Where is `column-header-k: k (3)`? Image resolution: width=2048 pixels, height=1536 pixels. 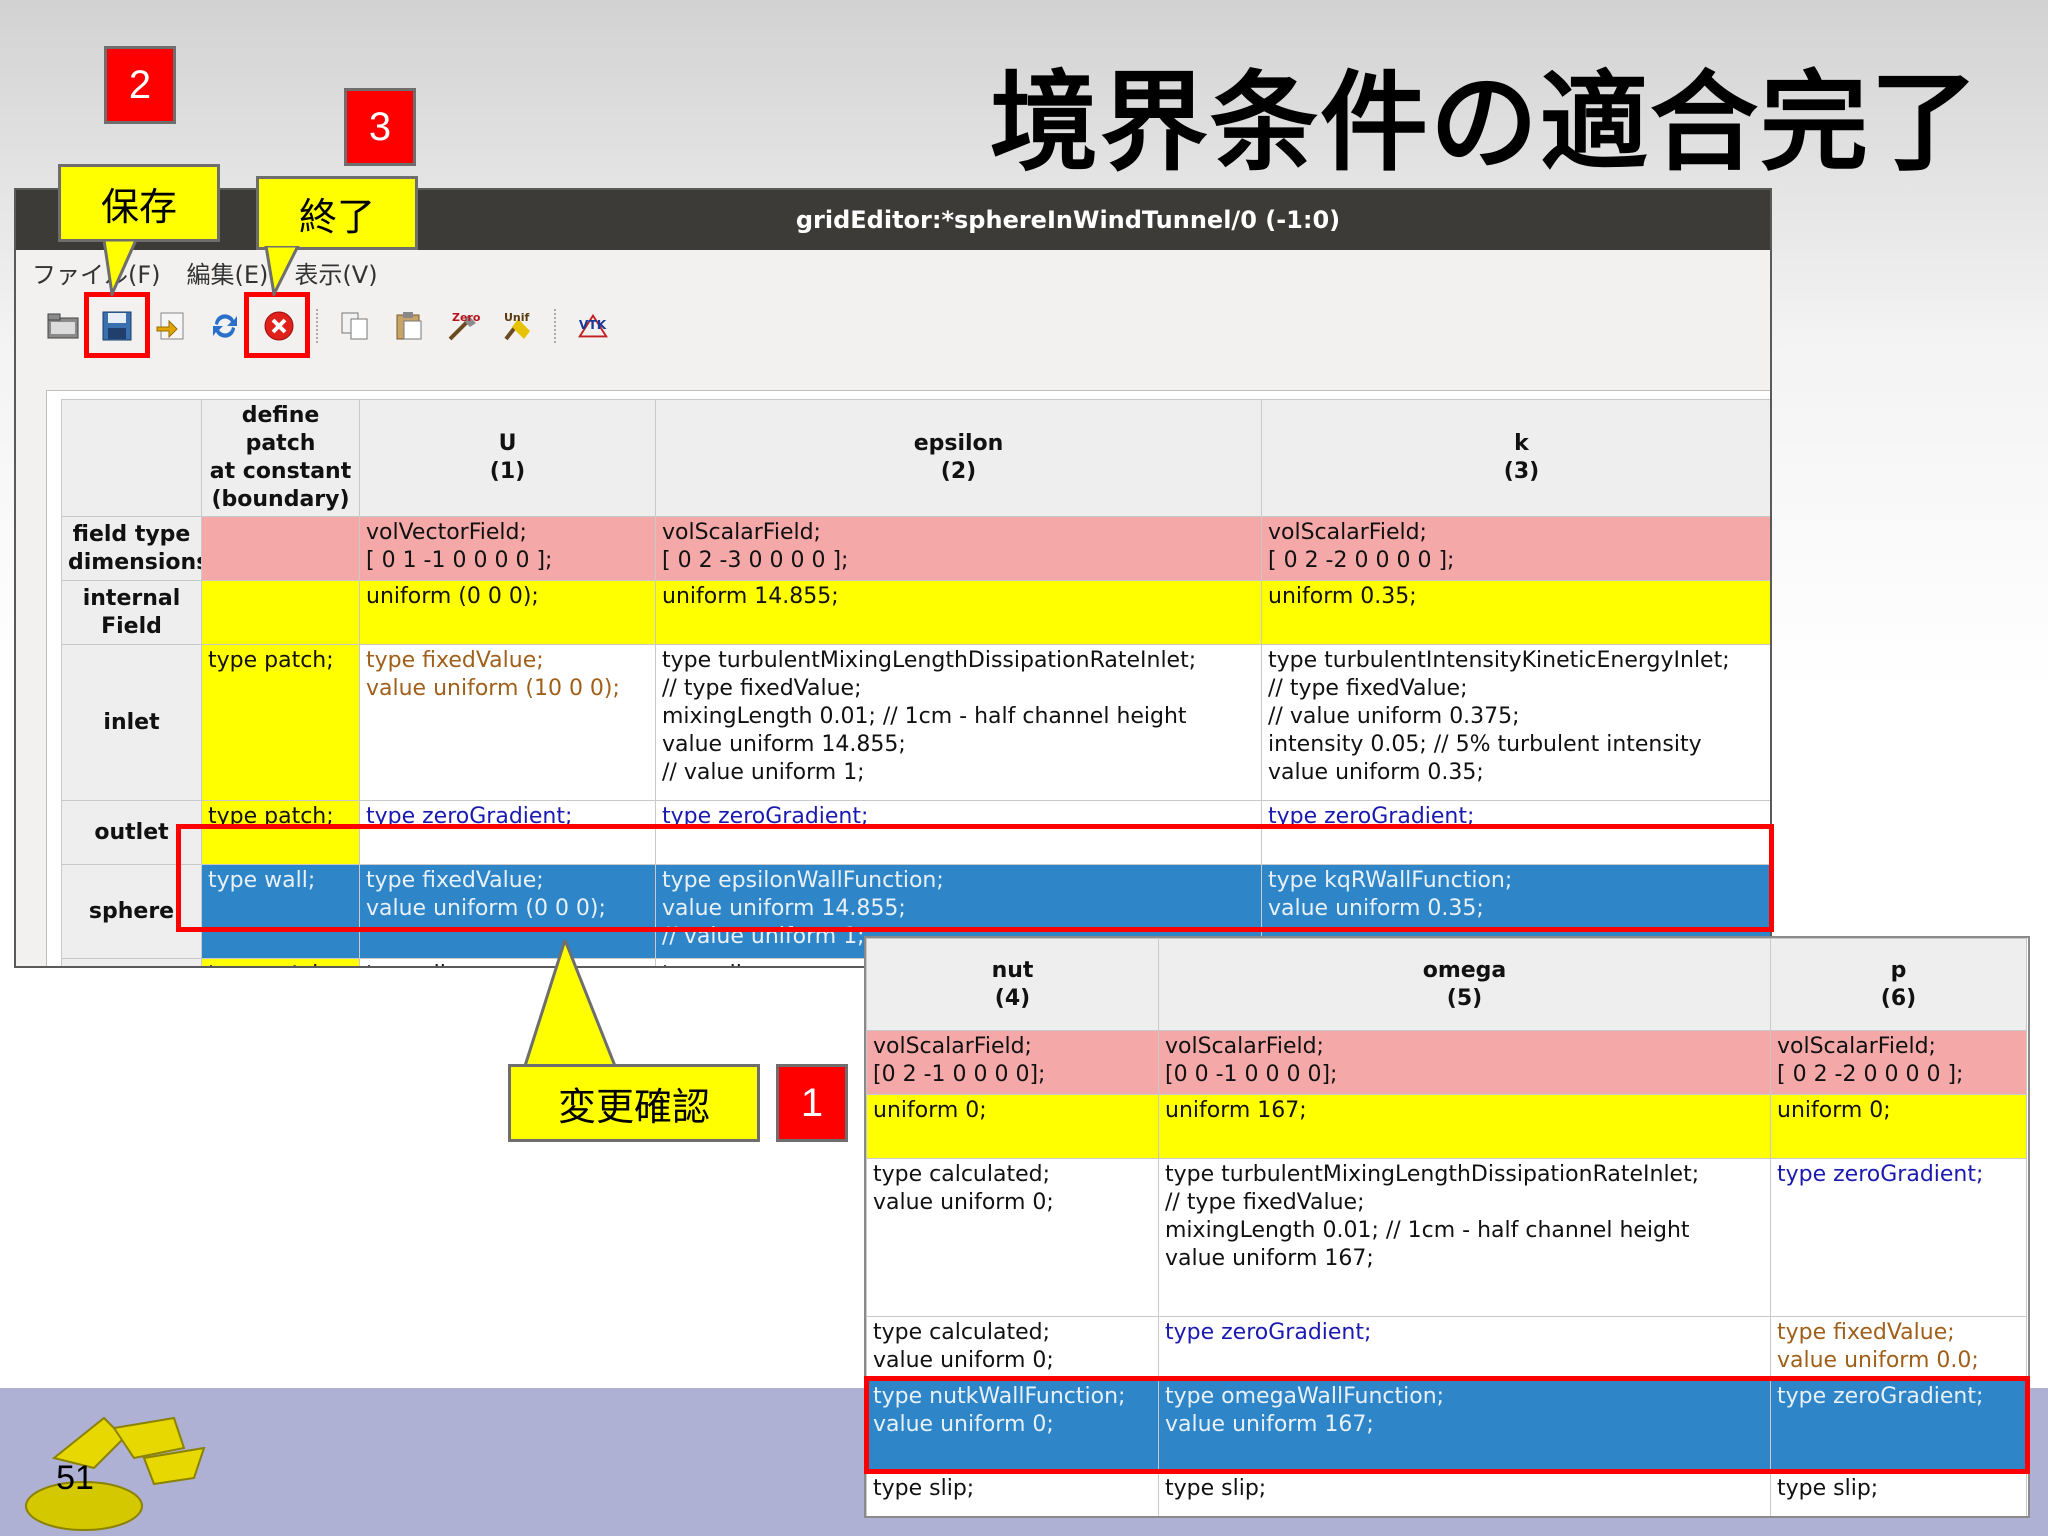 column-header-k: k (3) is located at coordinates (1515, 458).